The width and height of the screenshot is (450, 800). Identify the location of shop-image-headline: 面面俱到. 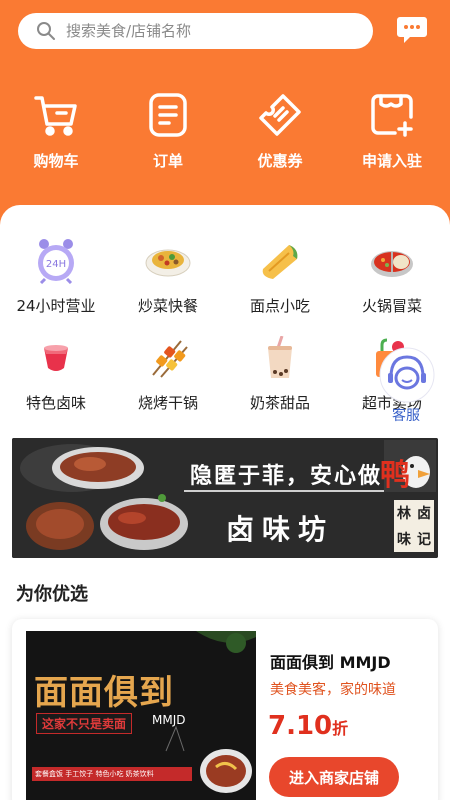
(104, 693).